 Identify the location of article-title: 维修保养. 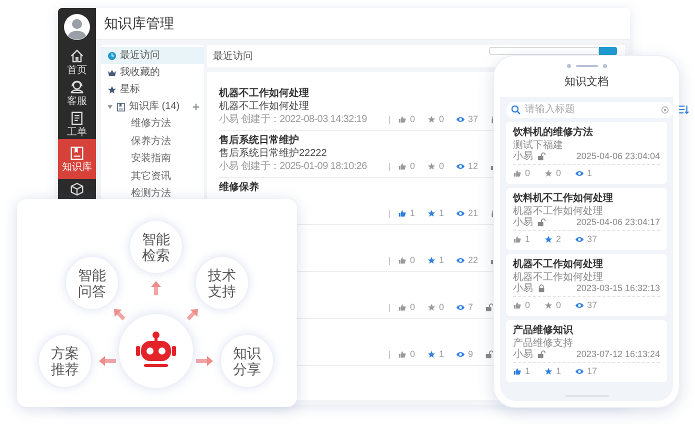
(239, 187).